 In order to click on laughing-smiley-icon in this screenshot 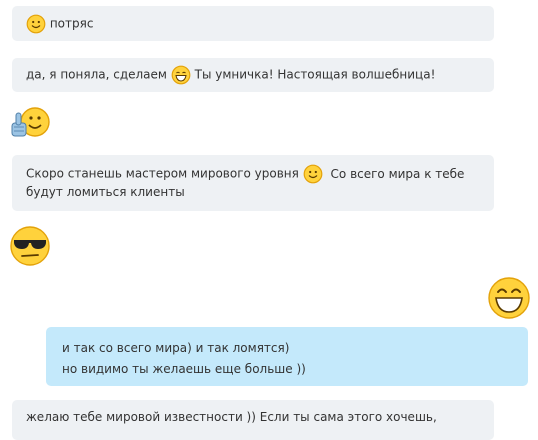, I will do `click(181, 75)`.